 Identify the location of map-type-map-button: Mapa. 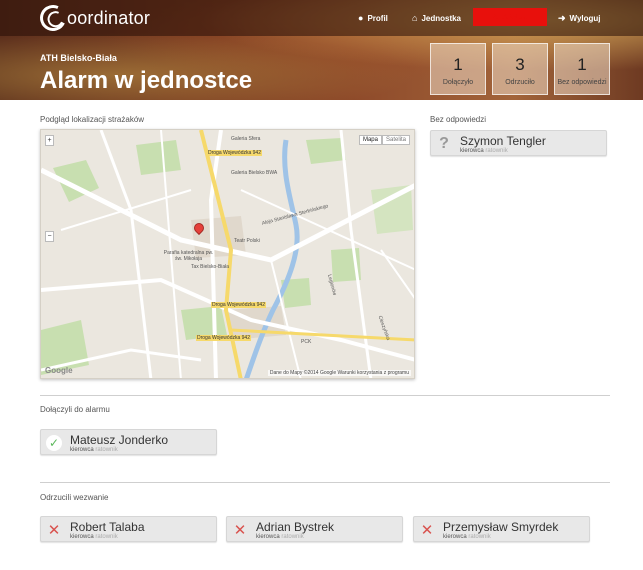
(370, 140).